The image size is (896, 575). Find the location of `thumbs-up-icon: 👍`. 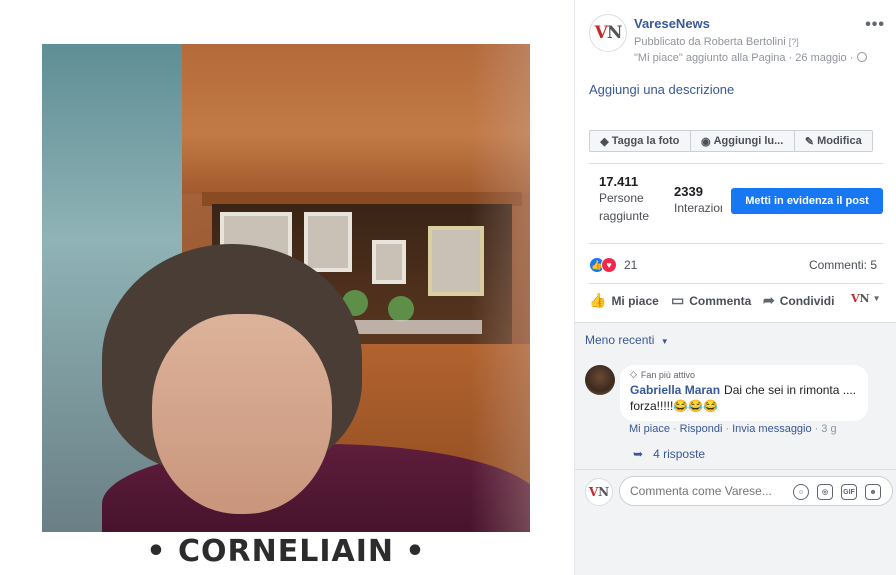

thumbs-up-icon: 👍 is located at coordinates (598, 300).